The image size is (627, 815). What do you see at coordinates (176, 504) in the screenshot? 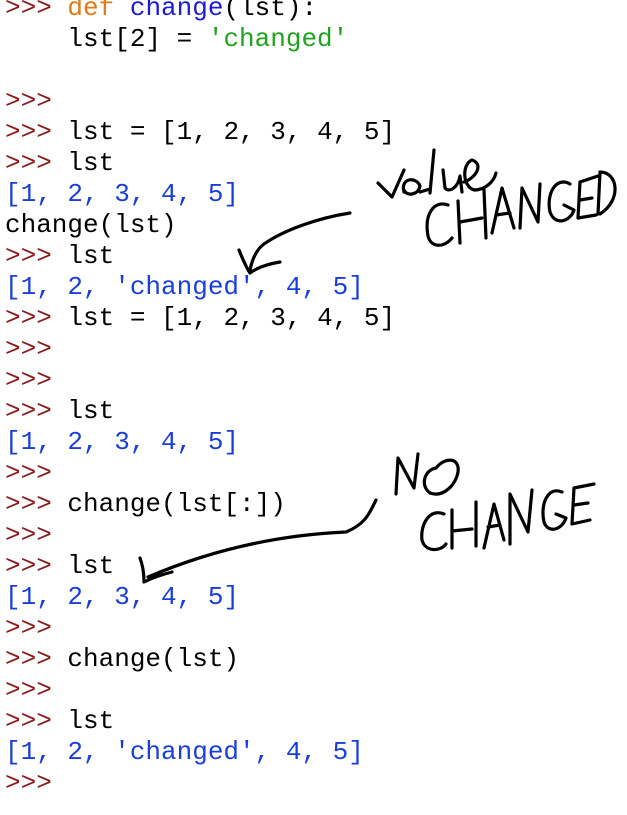
I see `code-text: change(lst[:])` at bounding box center [176, 504].